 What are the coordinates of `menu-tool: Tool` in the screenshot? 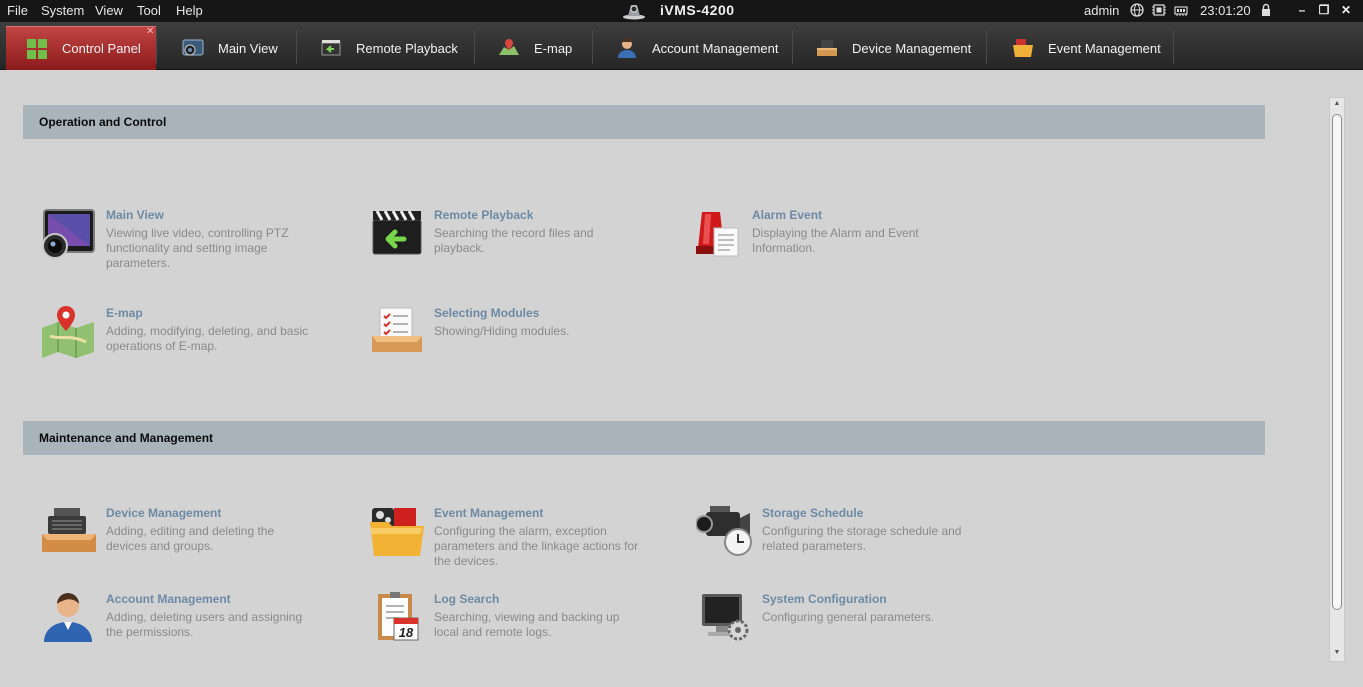 It's located at (149, 10).